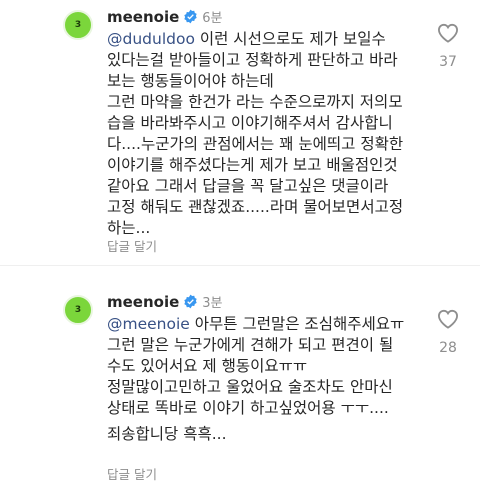 This screenshot has height=483, width=480. Describe the element at coordinates (248, 186) in the screenshot. I see `comment-line: 같아요 그래서 답글을 꼭 달고싶은 댓글이라` at that location.